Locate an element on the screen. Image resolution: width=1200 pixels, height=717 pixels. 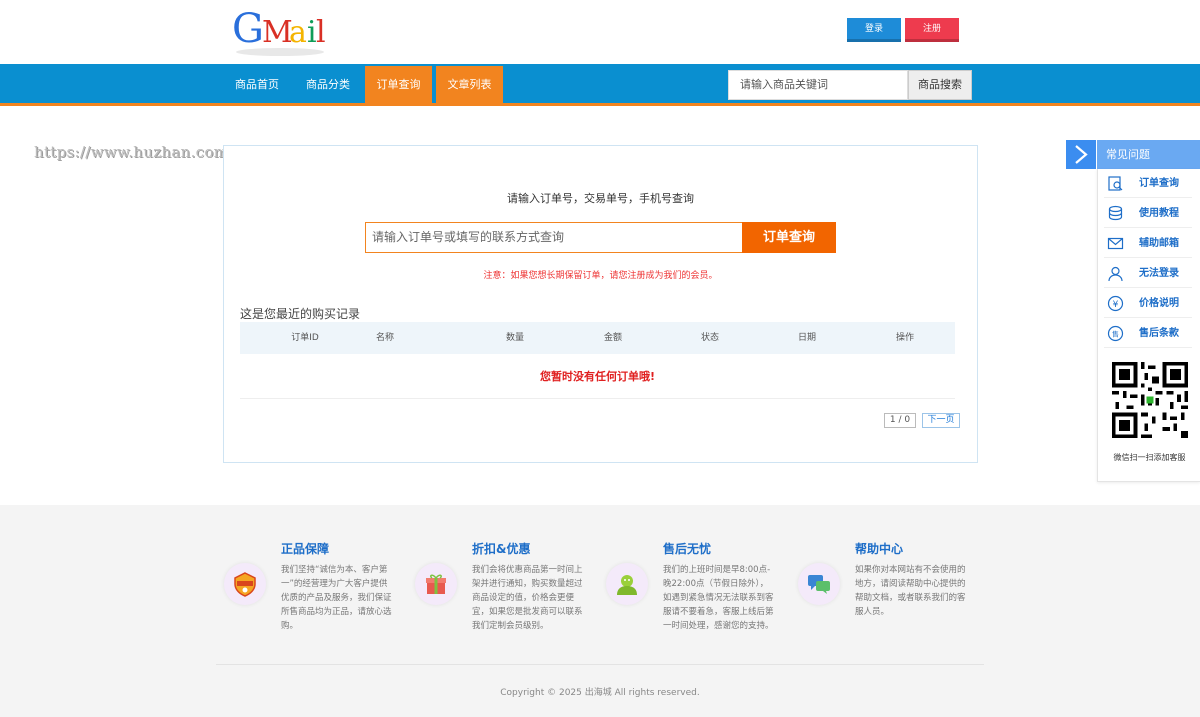
next-page-button: 下一页 is located at coordinates (941, 420).